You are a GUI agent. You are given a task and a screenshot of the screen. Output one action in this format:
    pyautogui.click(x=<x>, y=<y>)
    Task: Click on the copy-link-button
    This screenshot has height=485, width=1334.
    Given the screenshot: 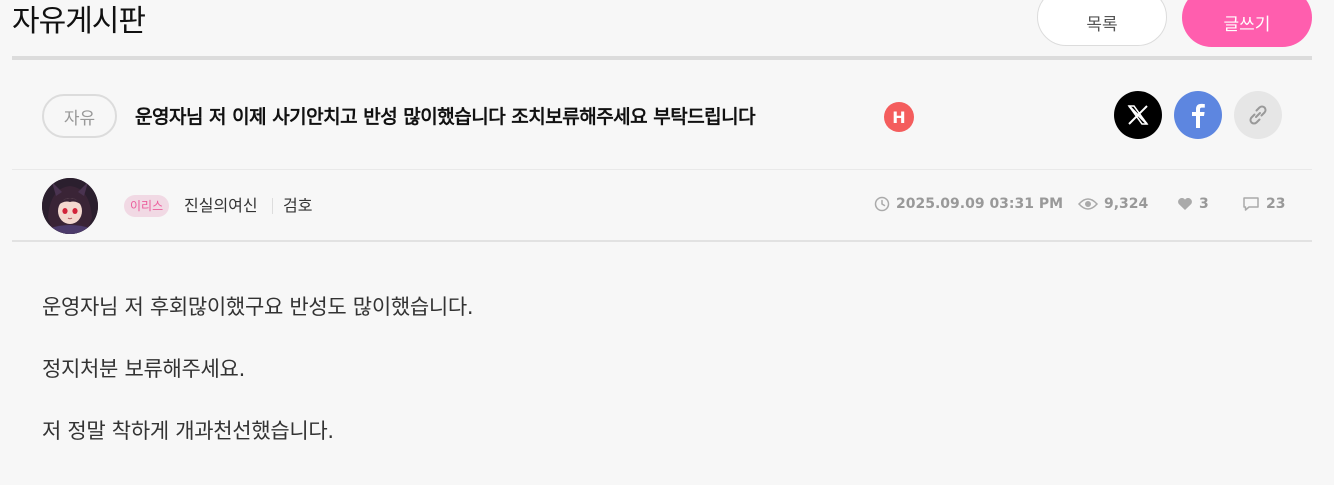 What is the action you would take?
    pyautogui.click(x=1258, y=115)
    